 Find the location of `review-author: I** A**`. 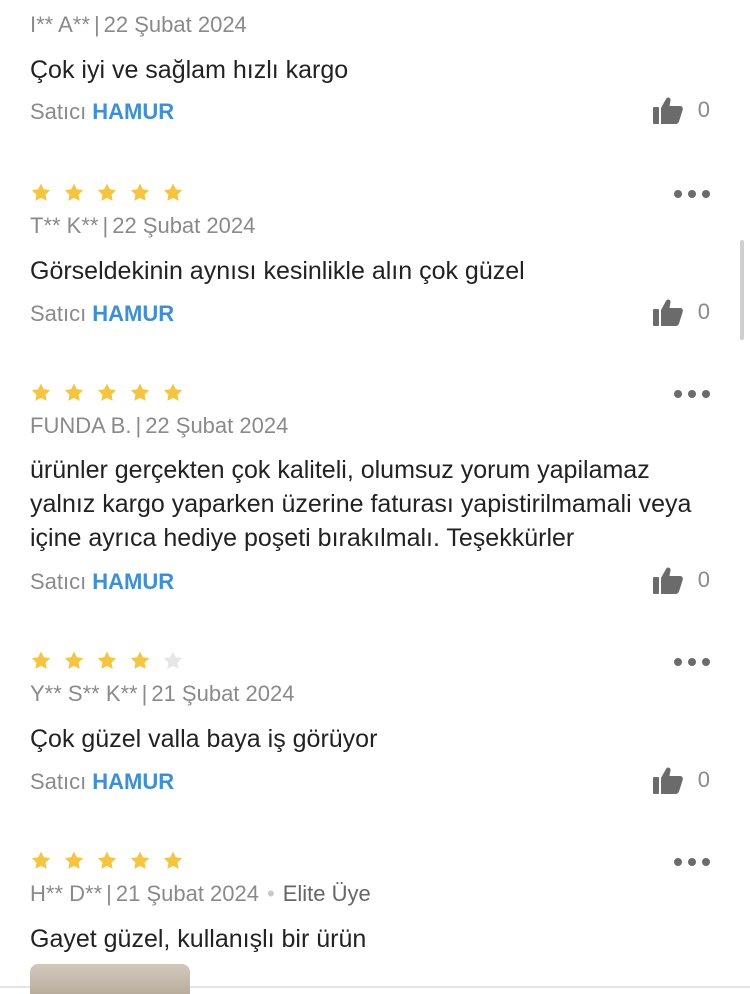

review-author: I** A** is located at coordinates (60, 24).